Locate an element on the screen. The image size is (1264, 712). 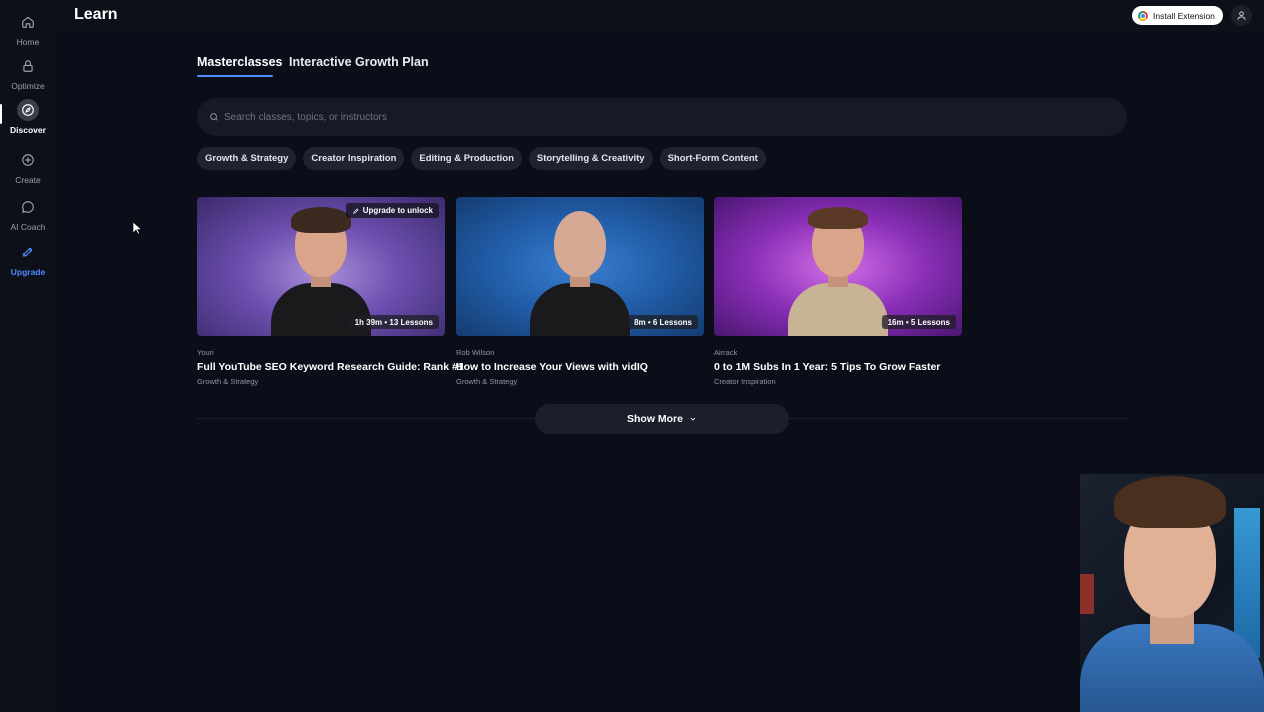
sidebar-item-create: Create is located at coordinates (28, 167).